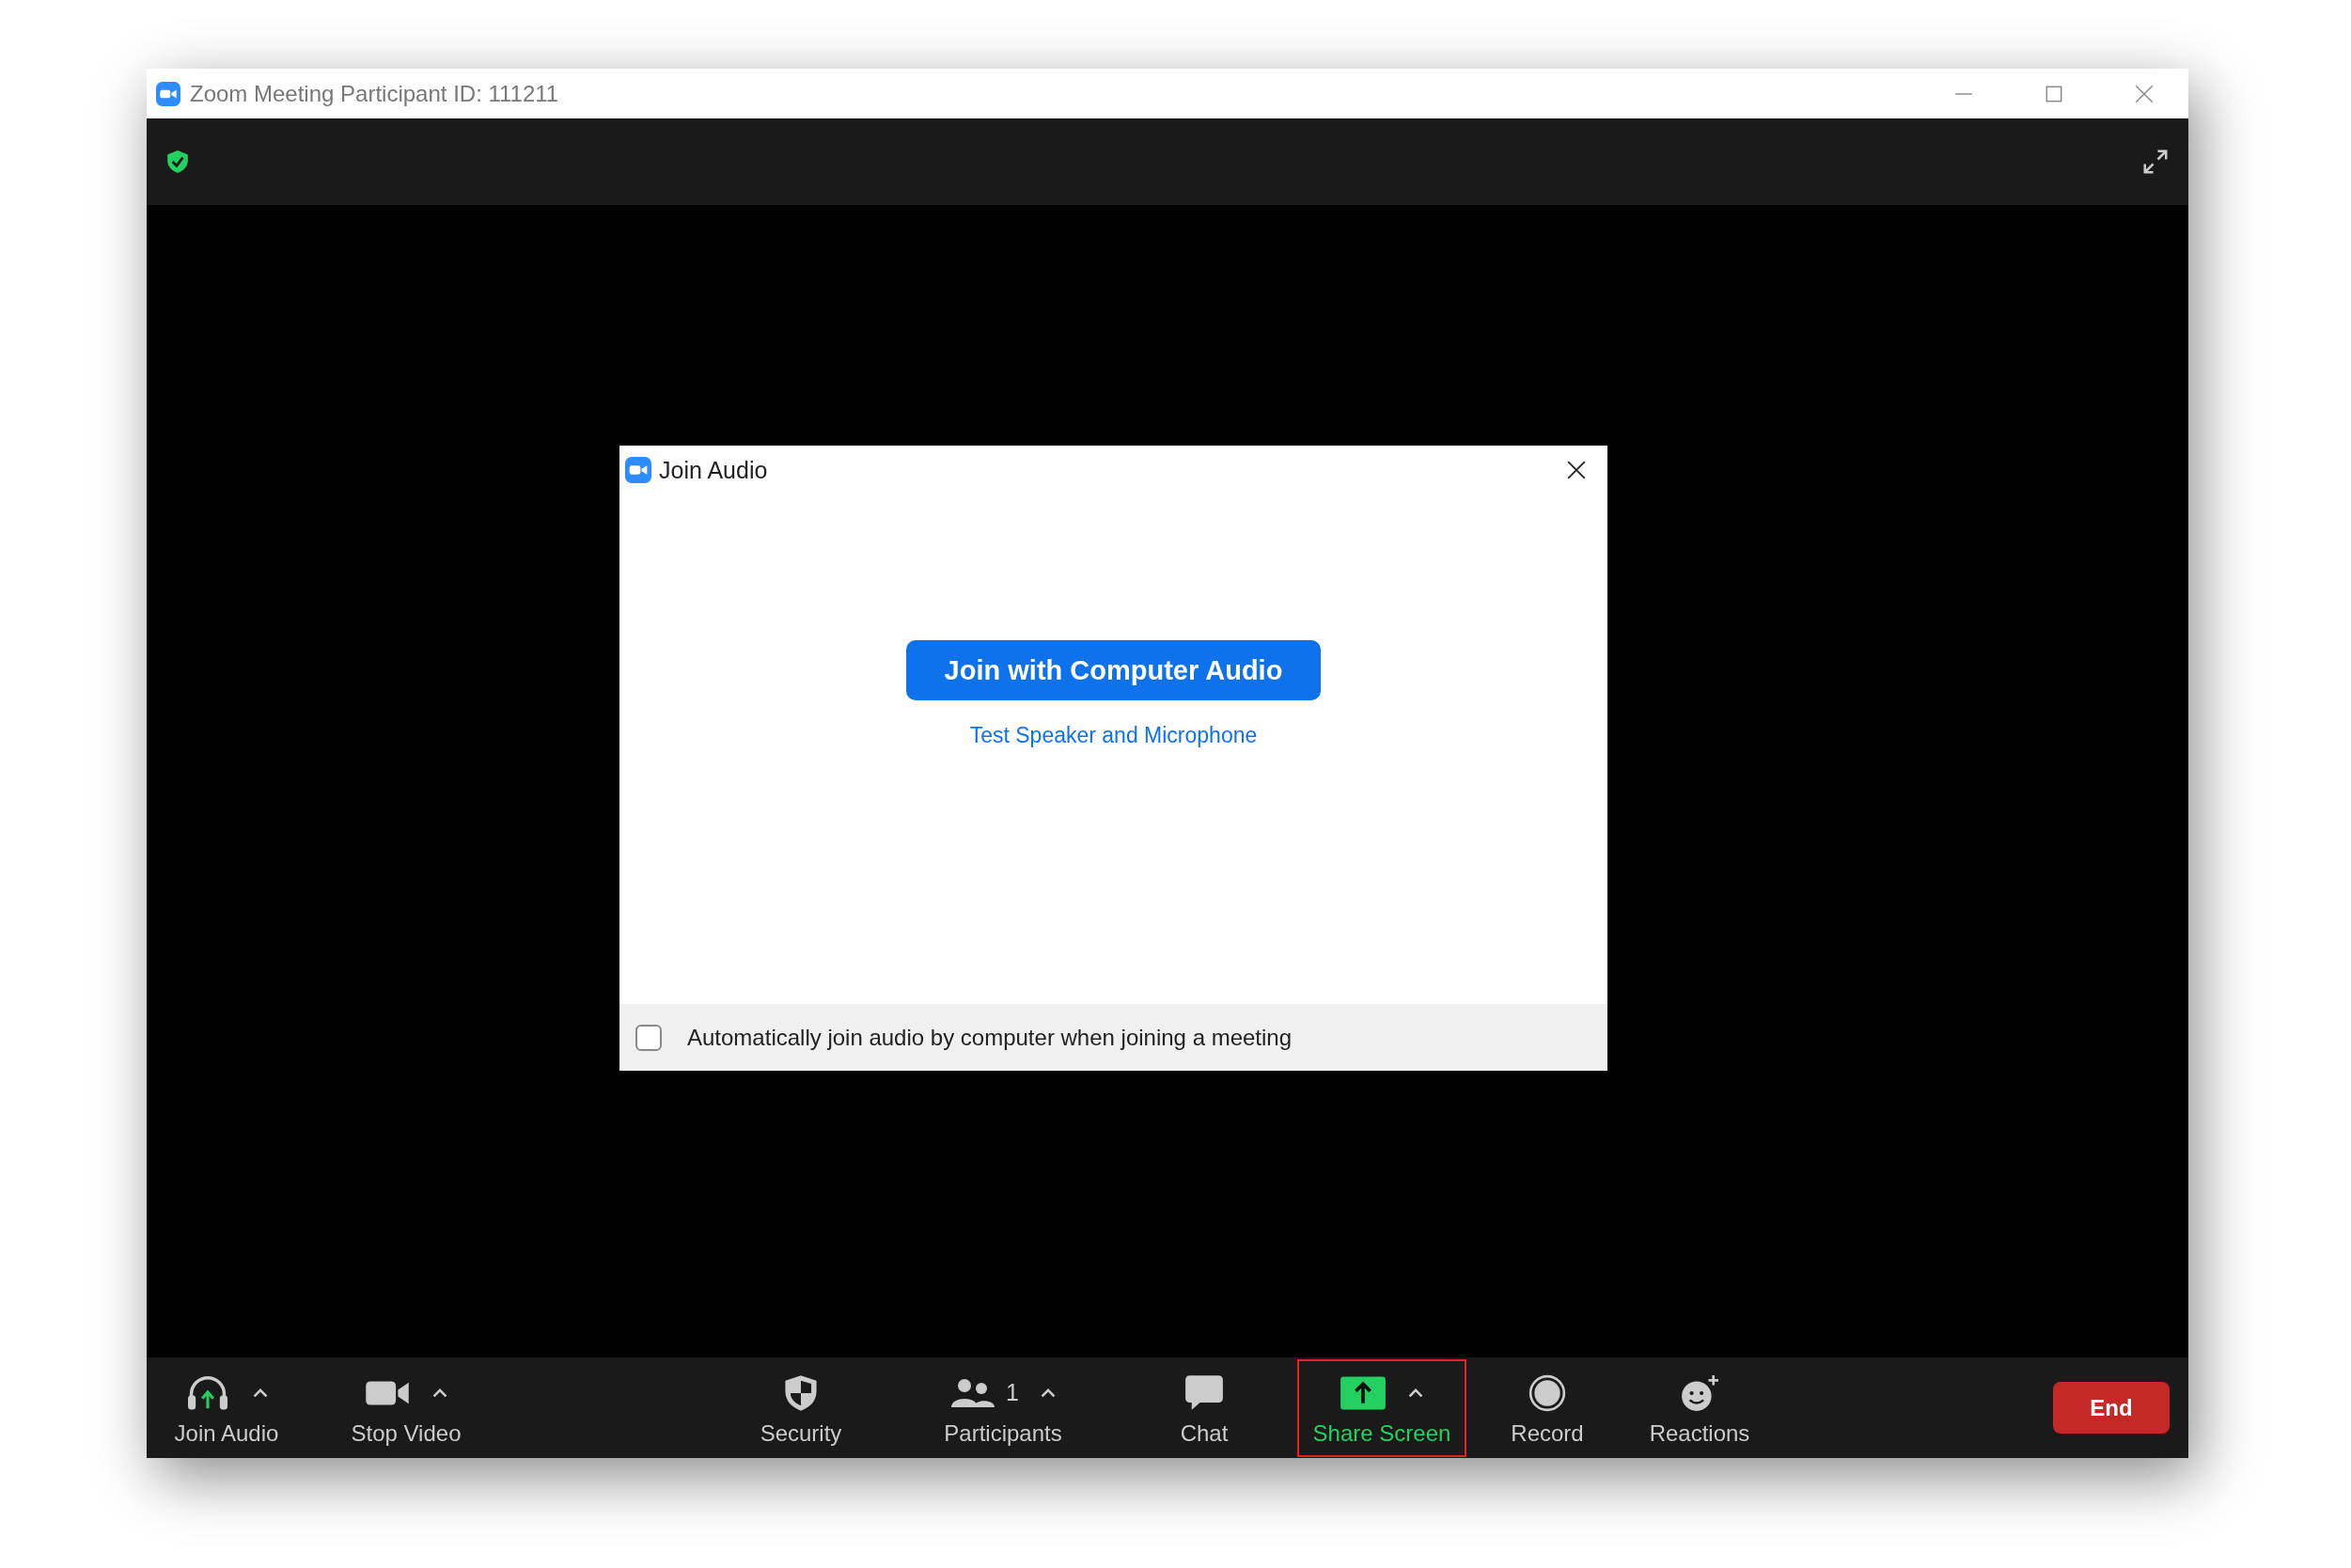  Describe the element at coordinates (1547, 1407) in the screenshot. I see `toolbar-button: Record` at that location.